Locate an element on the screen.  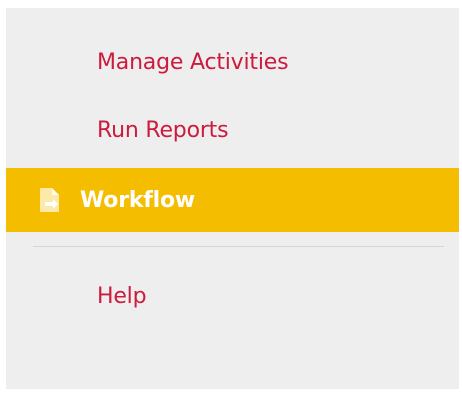
menu-item-label: Workflow is located at coordinates (138, 200).